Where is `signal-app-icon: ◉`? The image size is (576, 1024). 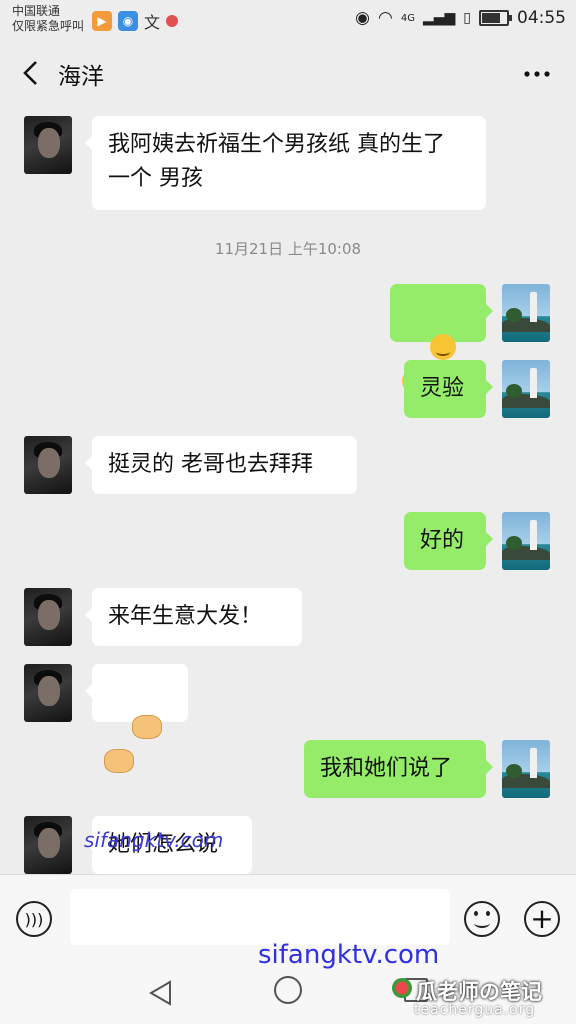 signal-app-icon: ◉ is located at coordinates (128, 21).